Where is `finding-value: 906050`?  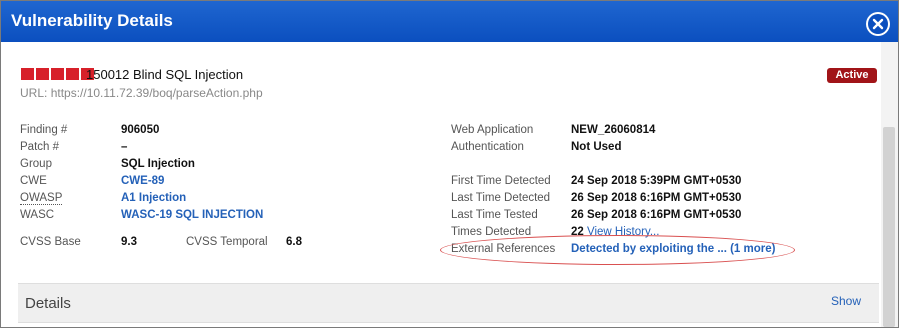
finding-value: 906050 is located at coordinates (140, 130).